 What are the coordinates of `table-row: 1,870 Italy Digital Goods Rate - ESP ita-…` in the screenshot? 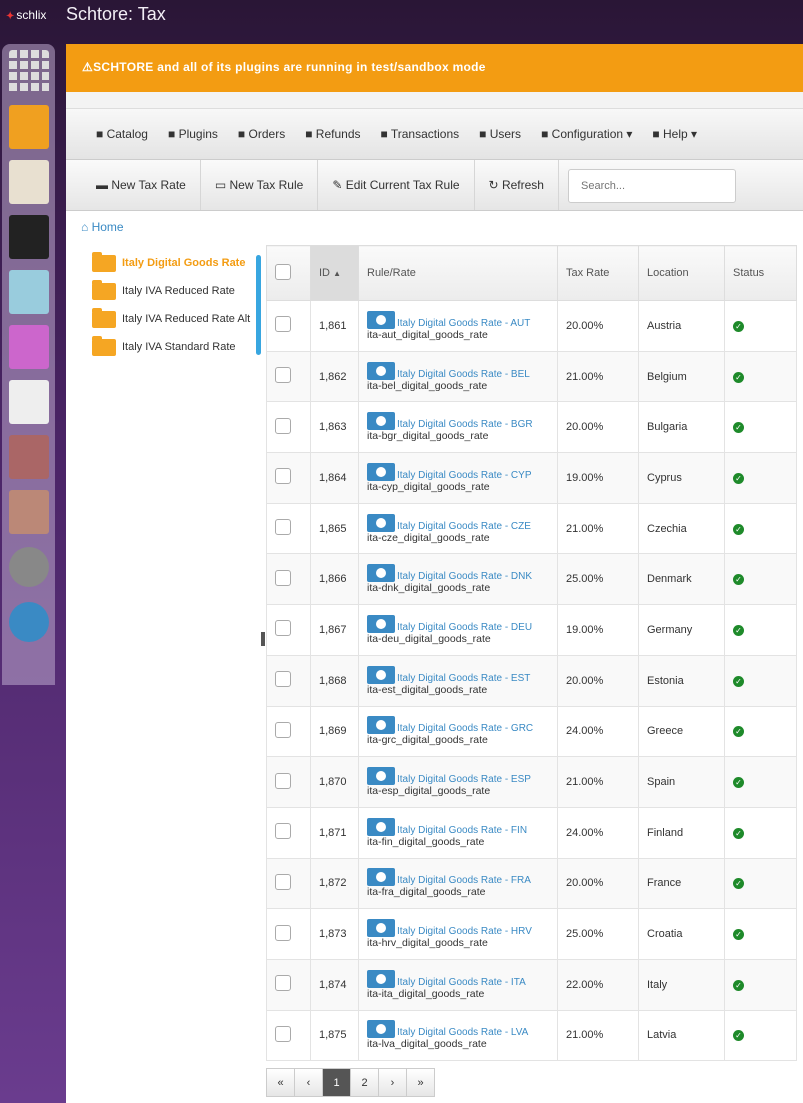 It's located at (531, 782).